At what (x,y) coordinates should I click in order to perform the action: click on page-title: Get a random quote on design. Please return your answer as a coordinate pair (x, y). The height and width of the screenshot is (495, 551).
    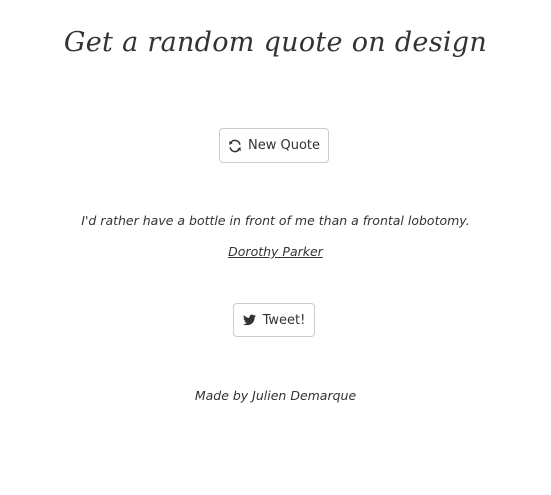
    Looking at the image, I should click on (275, 42).